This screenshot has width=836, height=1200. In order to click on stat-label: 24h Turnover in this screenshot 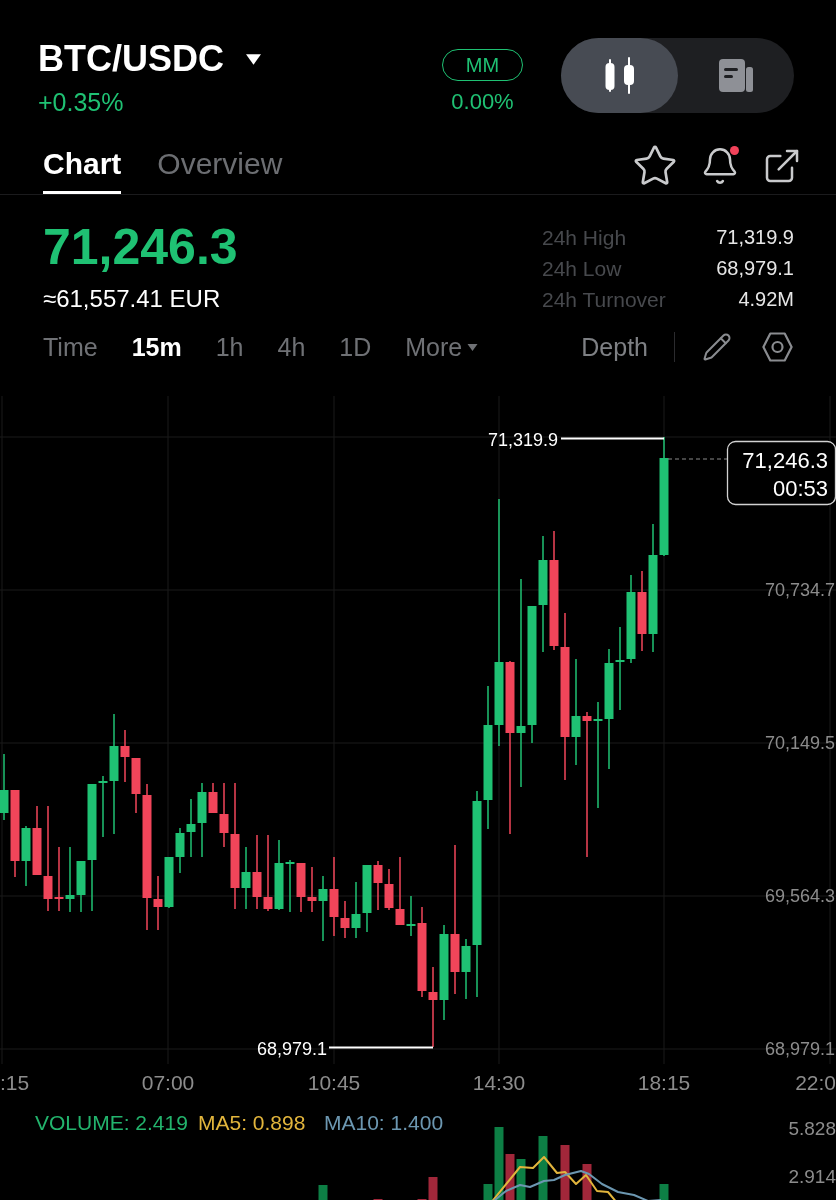, I will do `click(604, 300)`.